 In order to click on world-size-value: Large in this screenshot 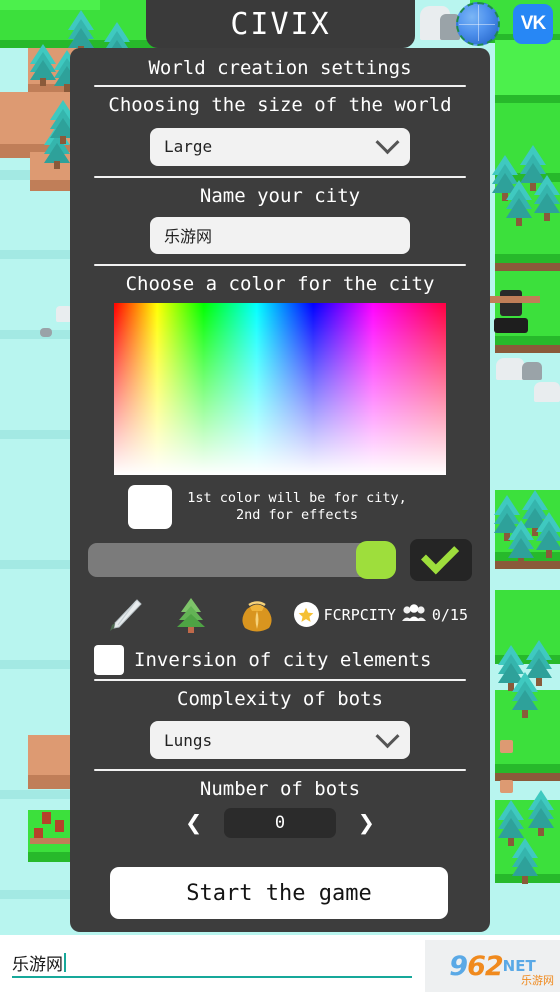, I will do `click(188, 147)`.